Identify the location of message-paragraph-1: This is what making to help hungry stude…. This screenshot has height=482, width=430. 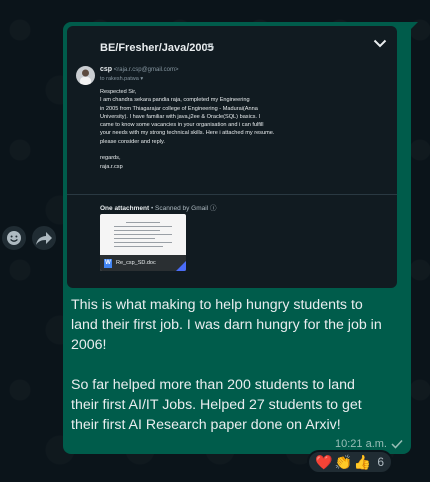
(226, 325).